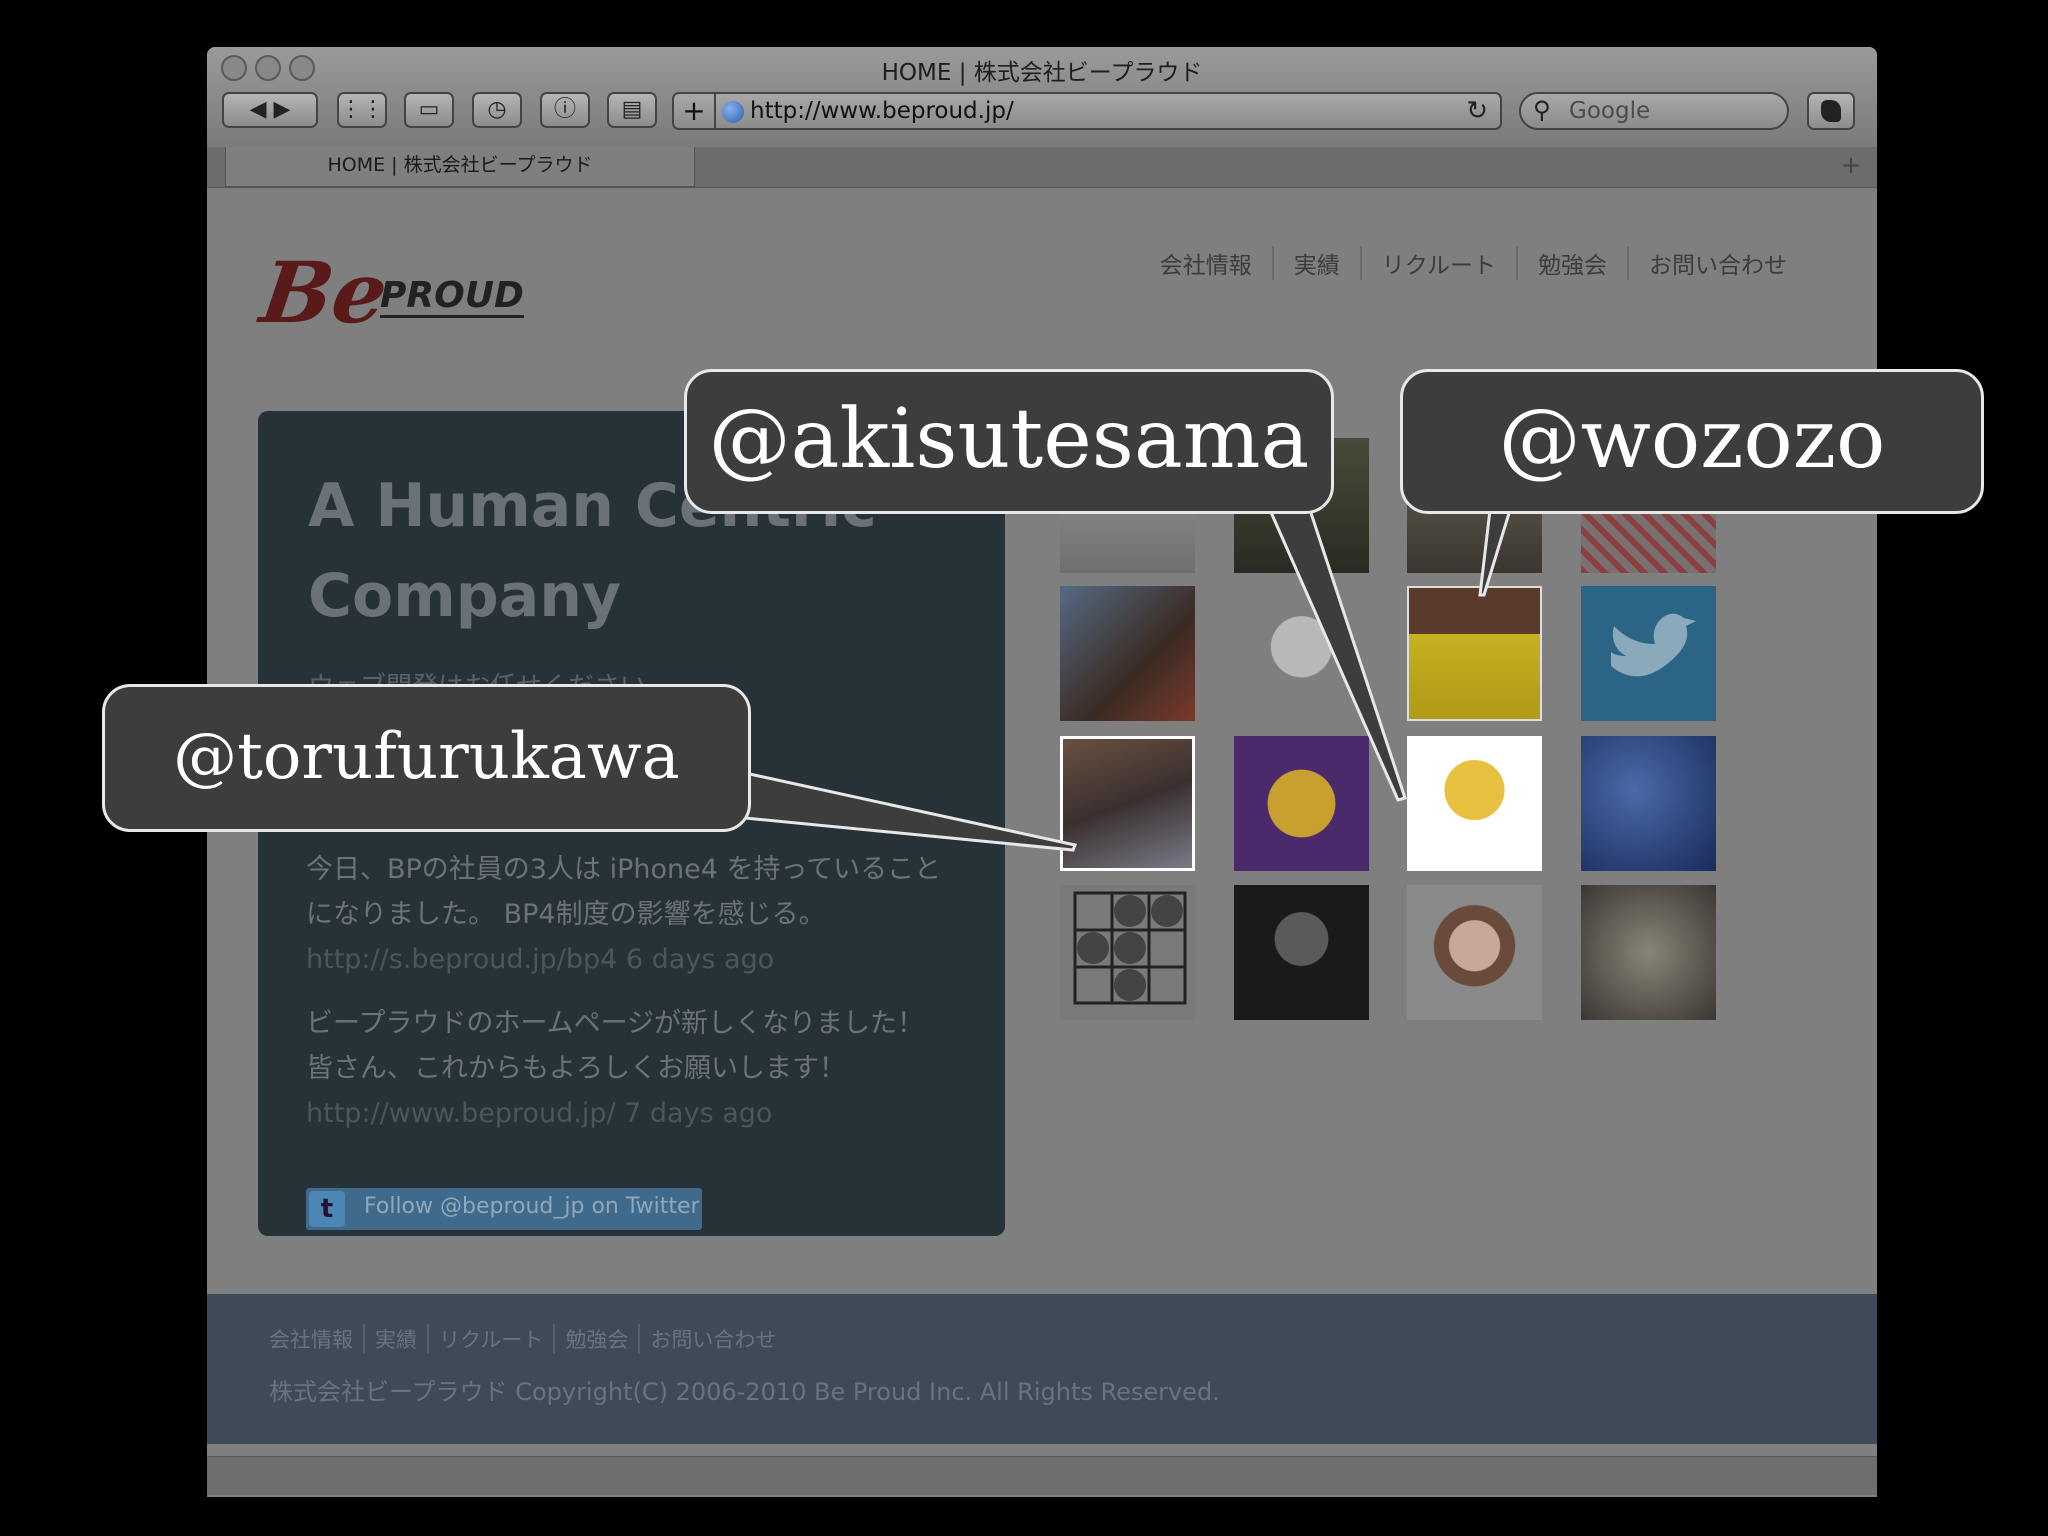 This screenshot has height=1536, width=2048. What do you see at coordinates (1495, 552) in the screenshot?
I see `wozozo-pointer` at bounding box center [1495, 552].